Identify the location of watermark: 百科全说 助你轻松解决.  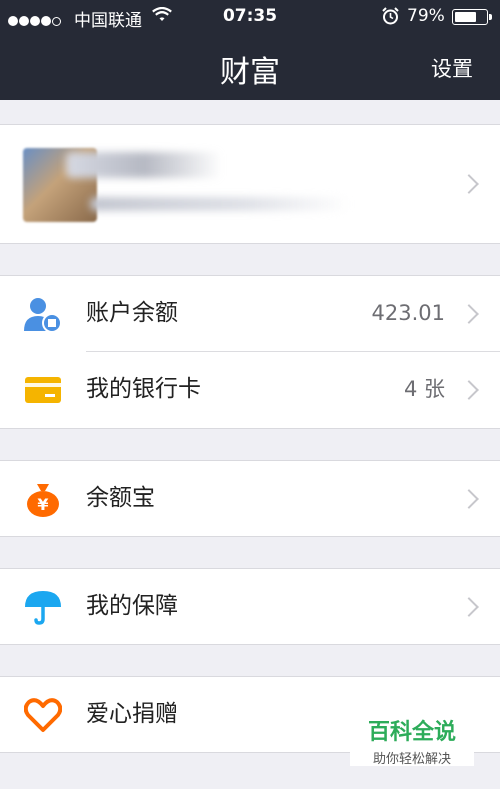
(412, 737).